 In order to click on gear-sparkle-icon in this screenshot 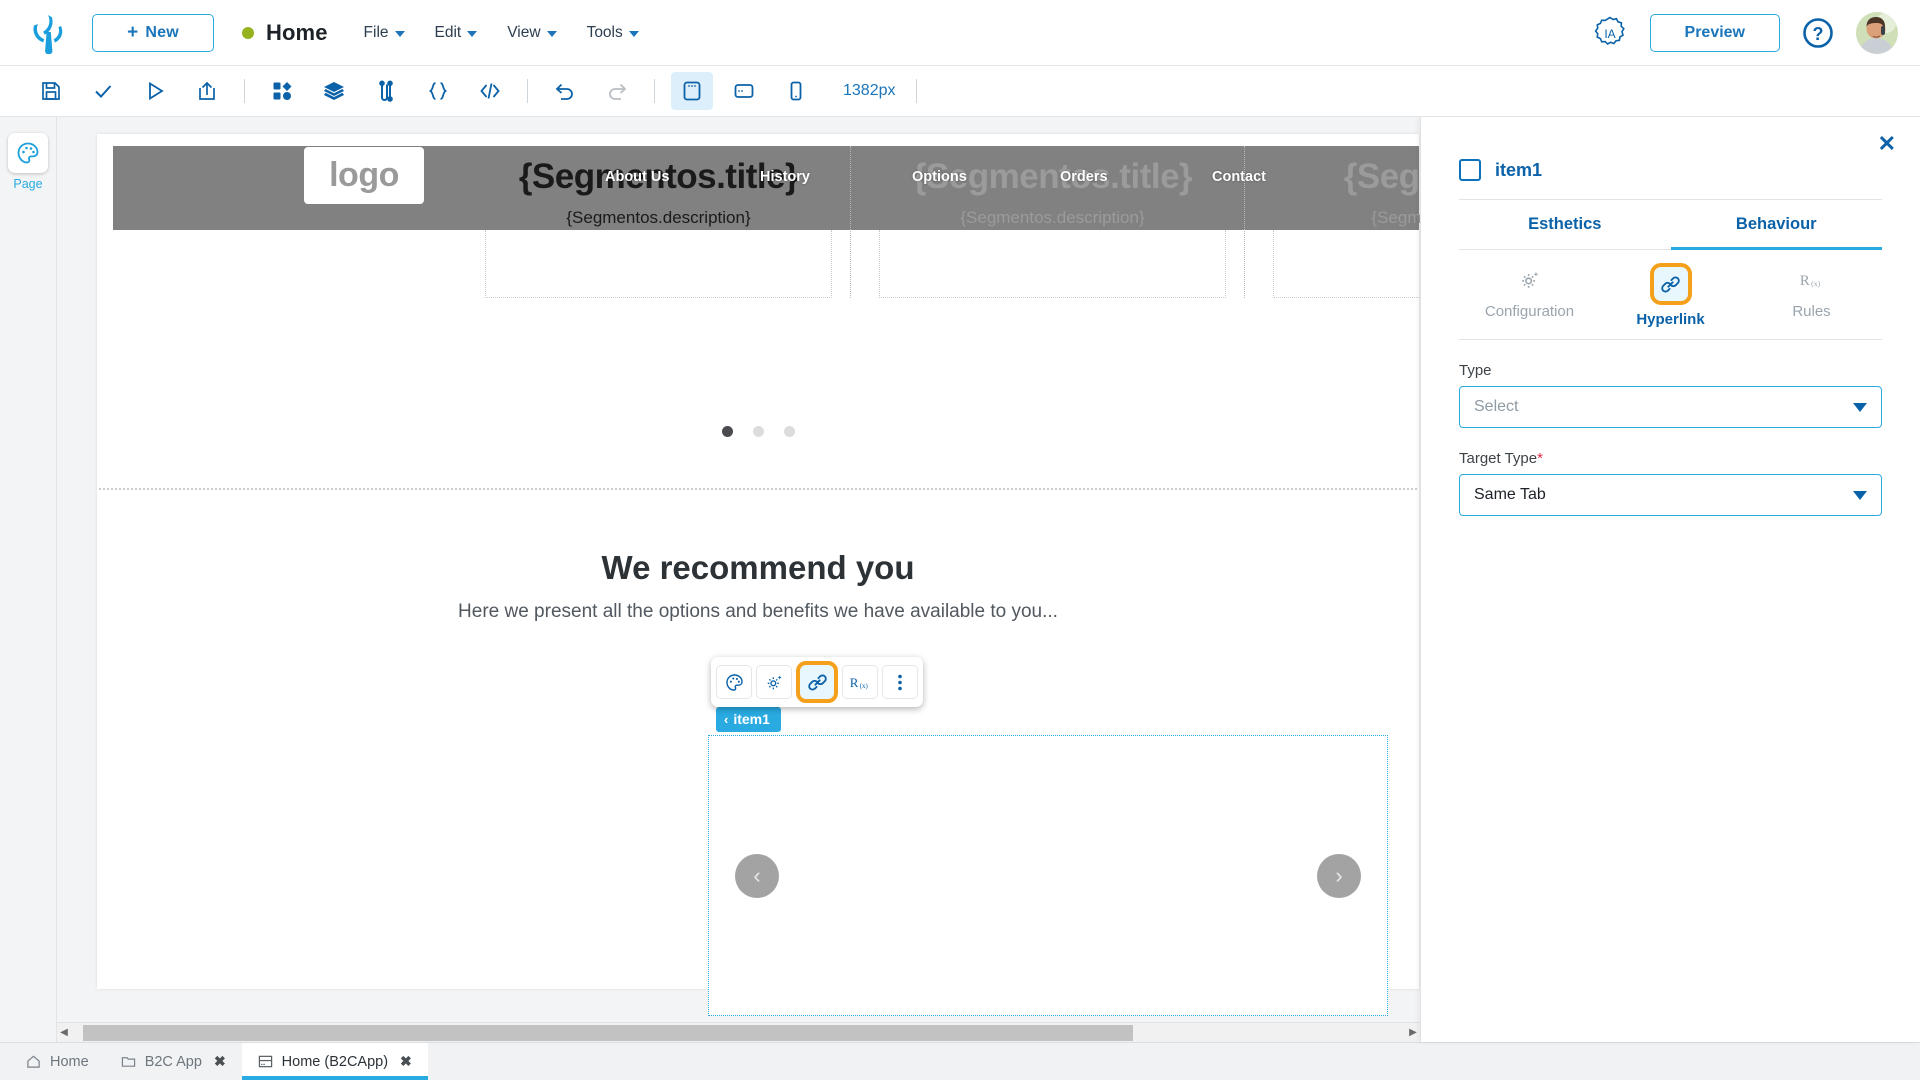, I will do `click(774, 682)`.